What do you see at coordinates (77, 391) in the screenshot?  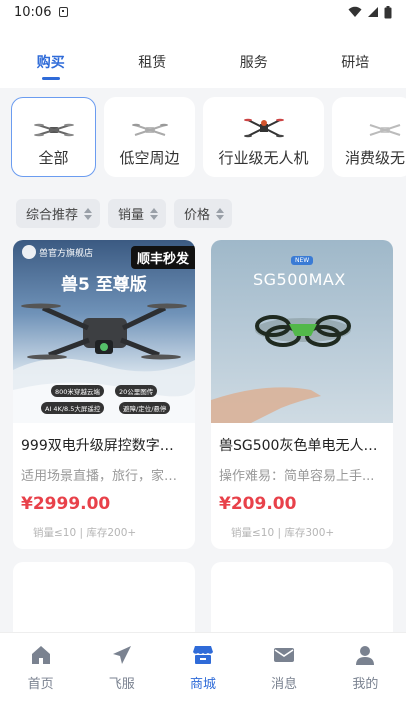 I see `feature-tag: 800米穿越云端` at bounding box center [77, 391].